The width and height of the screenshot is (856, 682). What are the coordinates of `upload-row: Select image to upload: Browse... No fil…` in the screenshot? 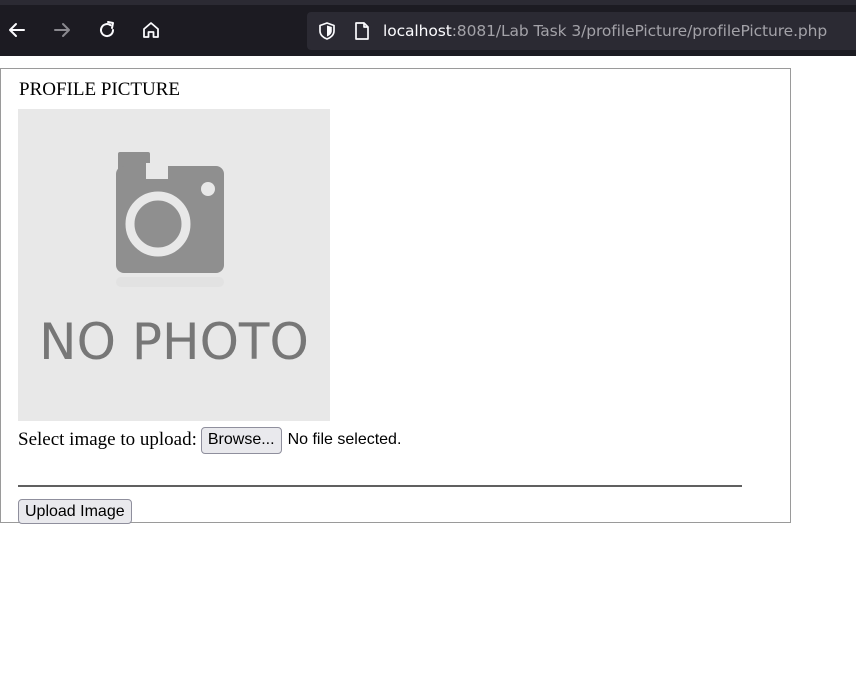 It's located at (209, 440).